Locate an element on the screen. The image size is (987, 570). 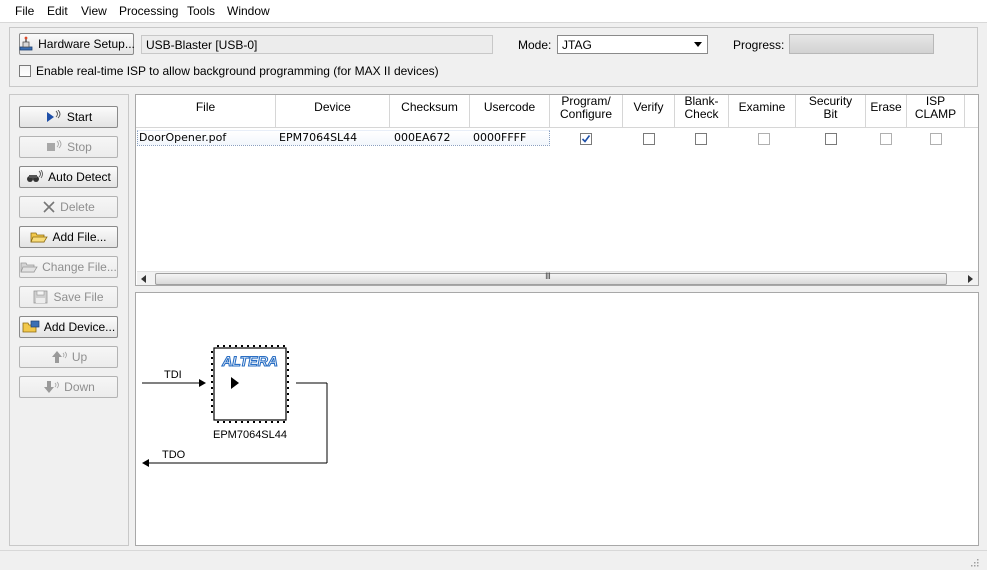
down-label: Down is located at coordinates (79, 387).